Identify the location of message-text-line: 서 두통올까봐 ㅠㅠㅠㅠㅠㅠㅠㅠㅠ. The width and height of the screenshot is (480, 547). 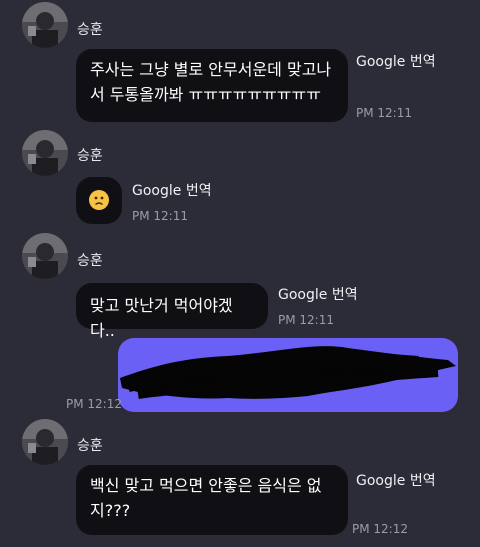
(205, 94).